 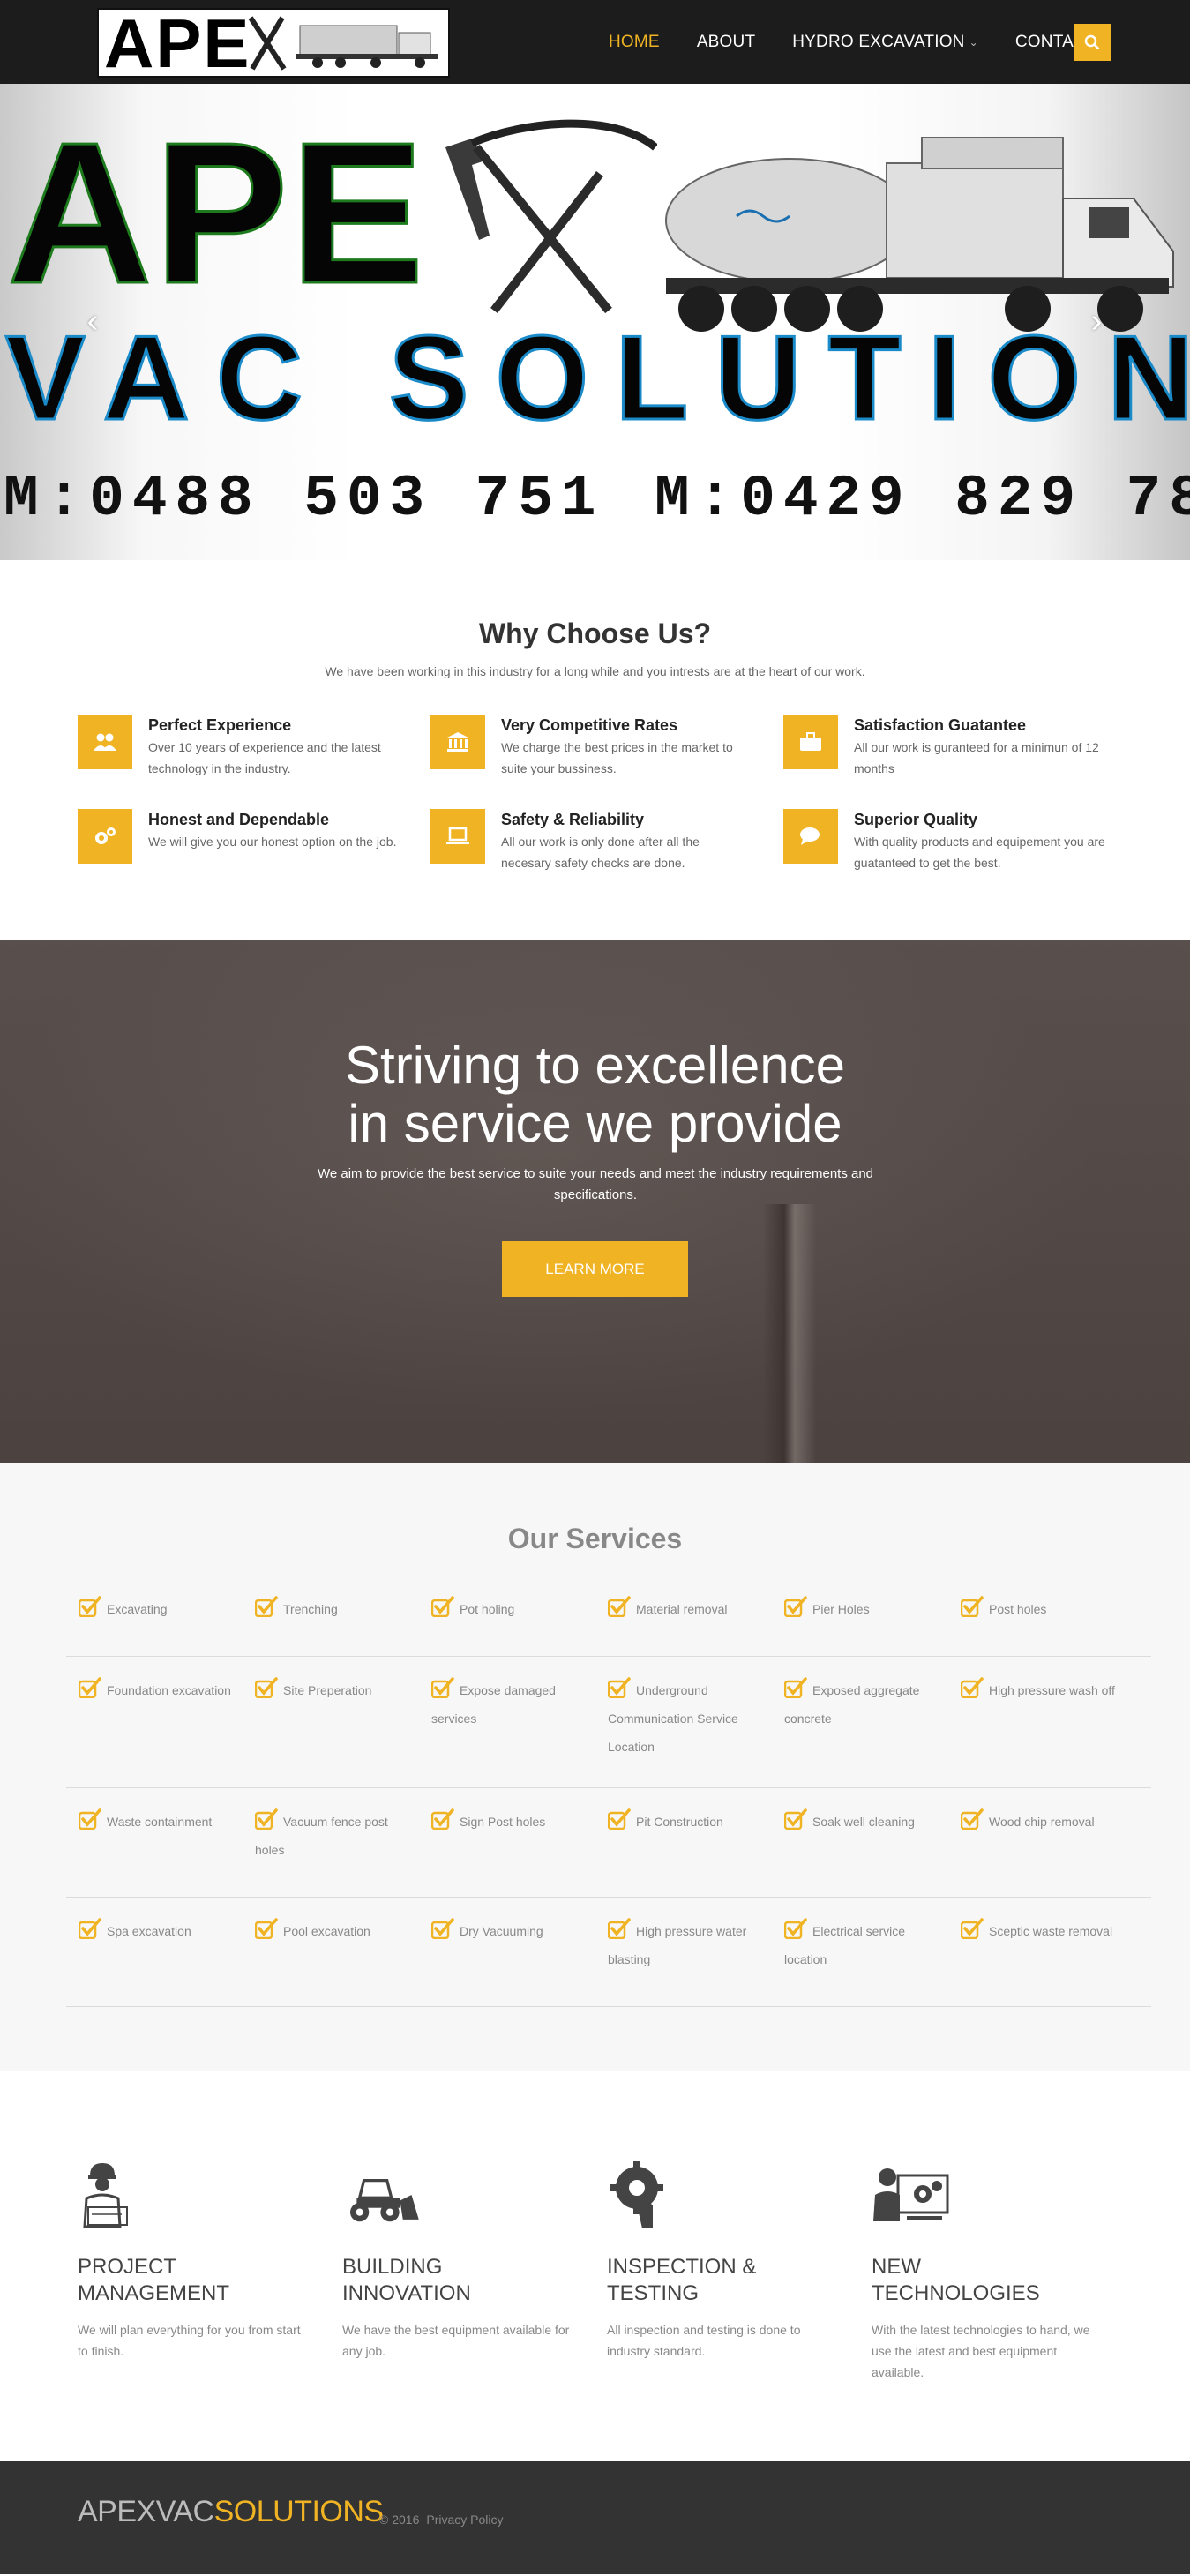 What do you see at coordinates (916, 819) in the screenshot?
I see `feature-title: Superior Quality` at bounding box center [916, 819].